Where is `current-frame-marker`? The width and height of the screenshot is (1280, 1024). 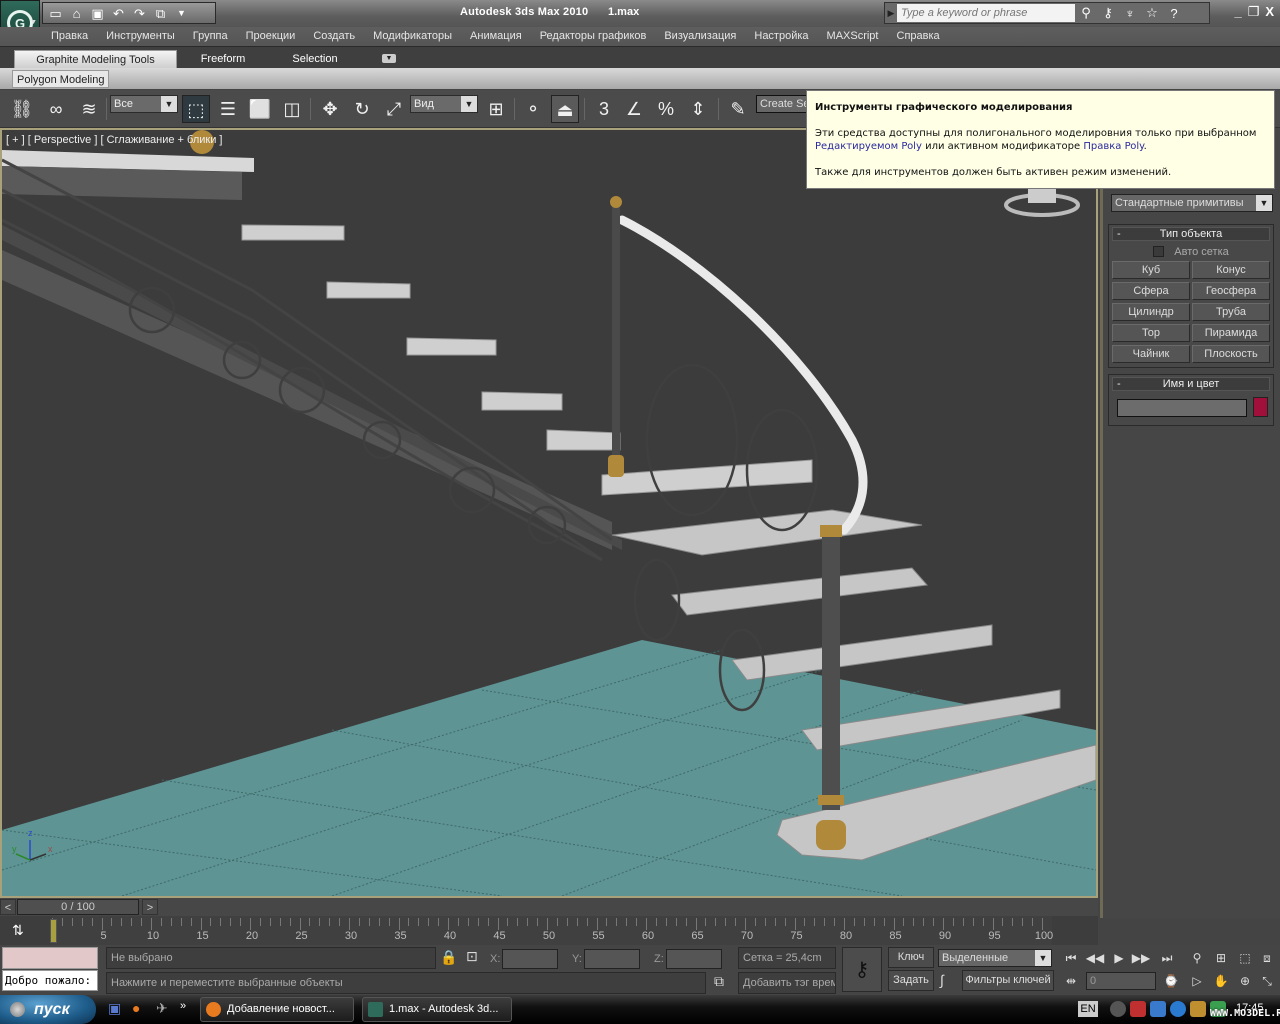
current-frame-marker is located at coordinates (53, 931).